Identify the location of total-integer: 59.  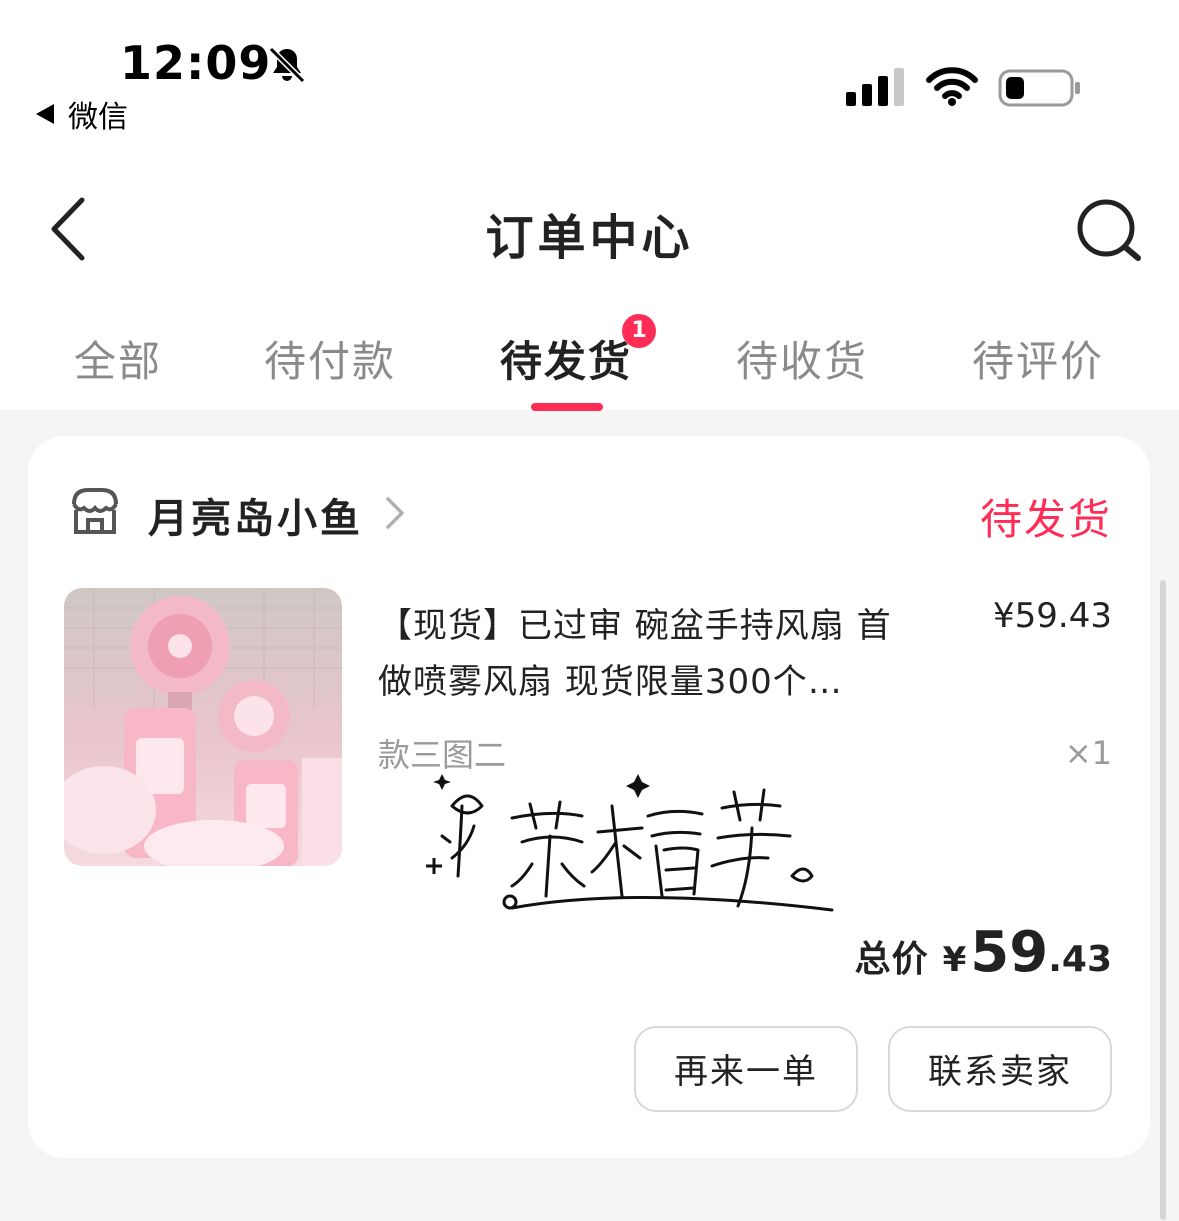
(1009, 952).